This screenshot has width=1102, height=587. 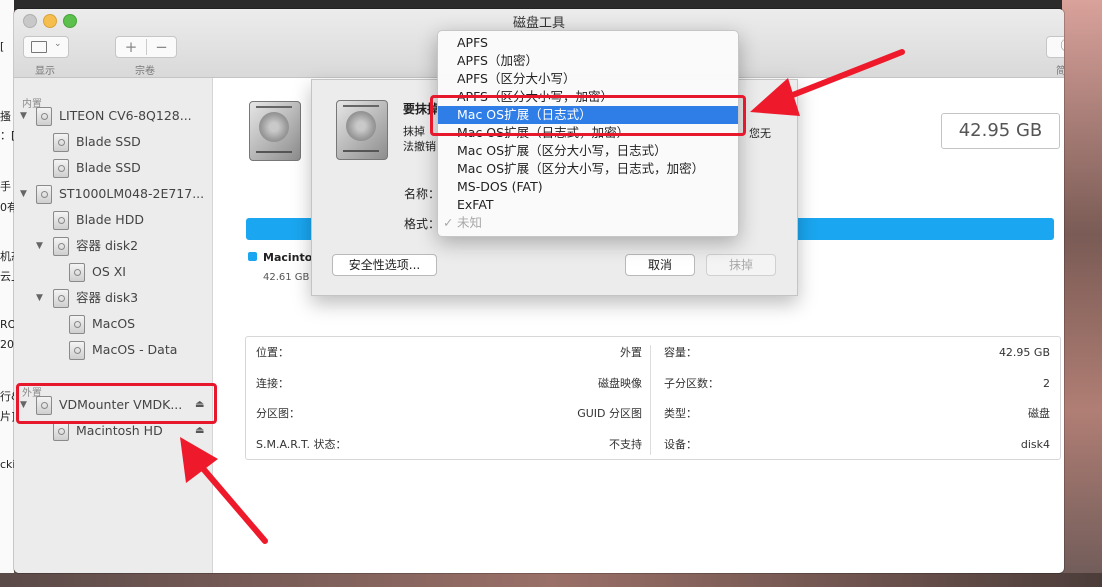 I want to click on legend-size: 42.61 GB, so click(x=286, y=277).